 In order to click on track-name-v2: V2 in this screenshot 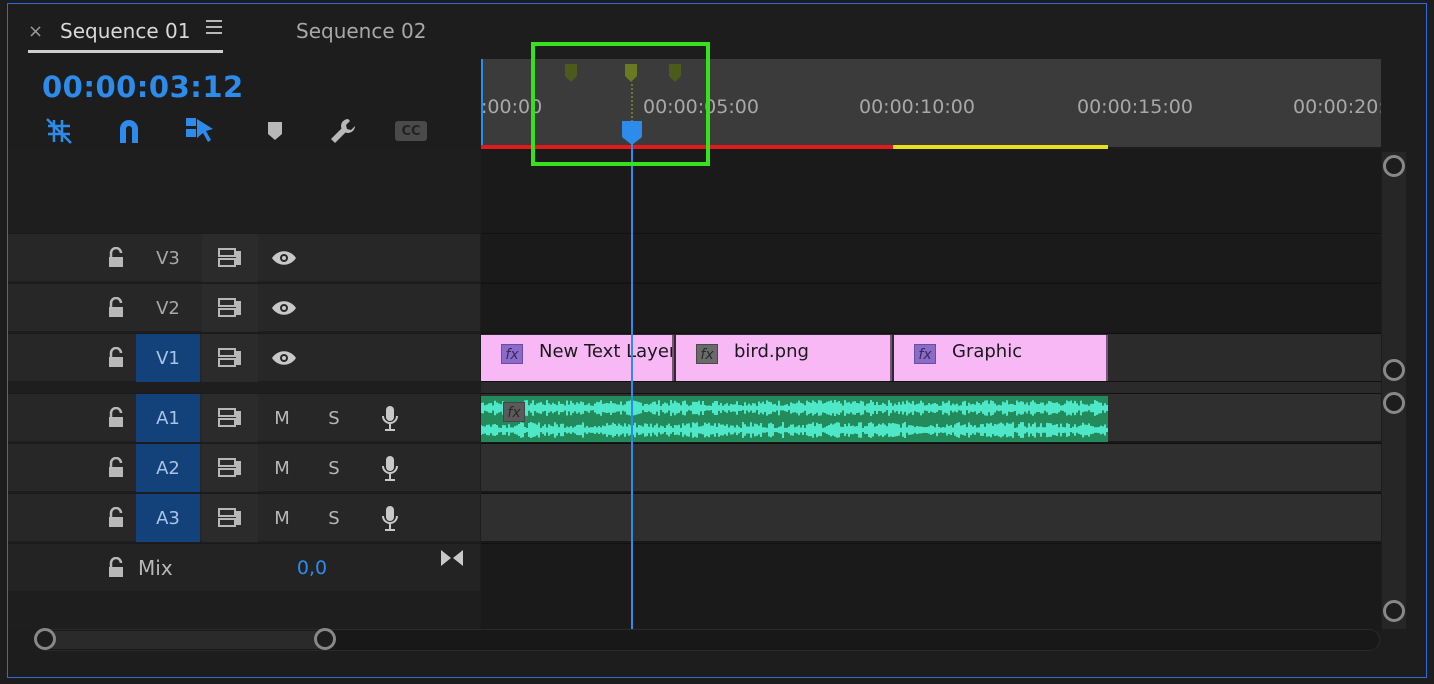, I will do `click(168, 308)`.